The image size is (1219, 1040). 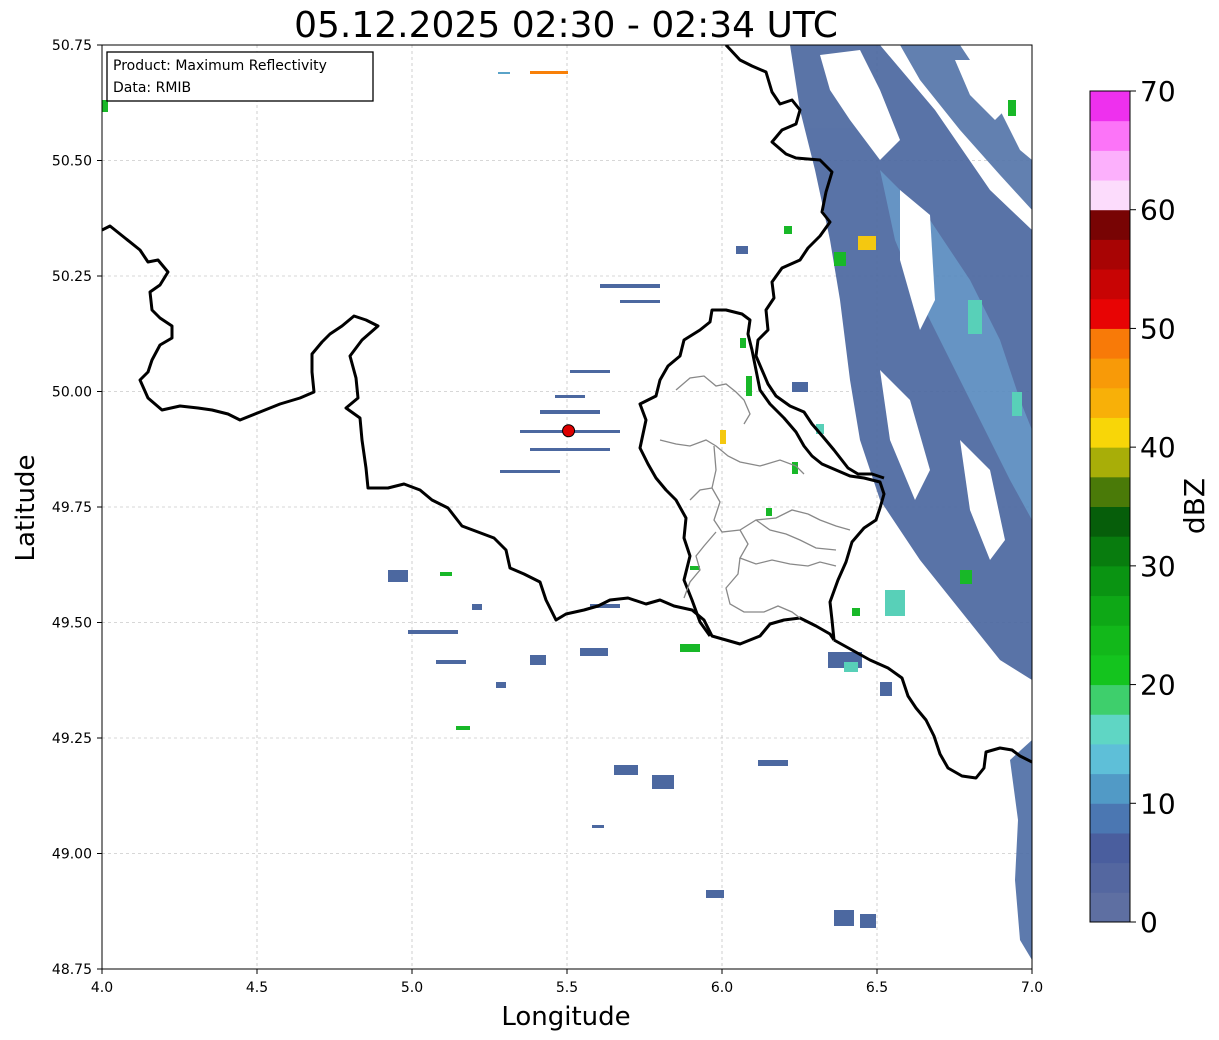 What do you see at coordinates (1158, 803) in the screenshot?
I see `colorbar-tick-label: 10` at bounding box center [1158, 803].